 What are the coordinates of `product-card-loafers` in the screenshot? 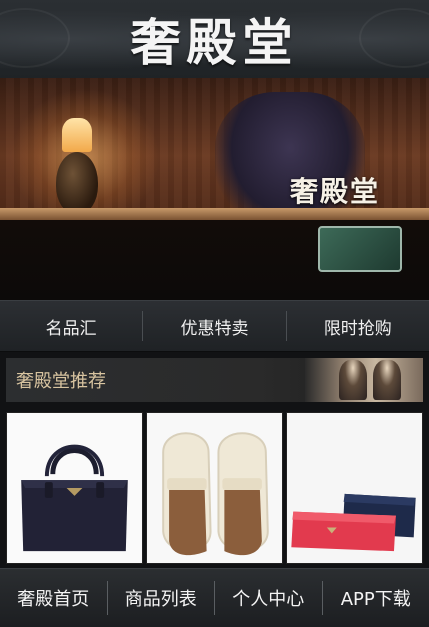 It's located at (214, 488).